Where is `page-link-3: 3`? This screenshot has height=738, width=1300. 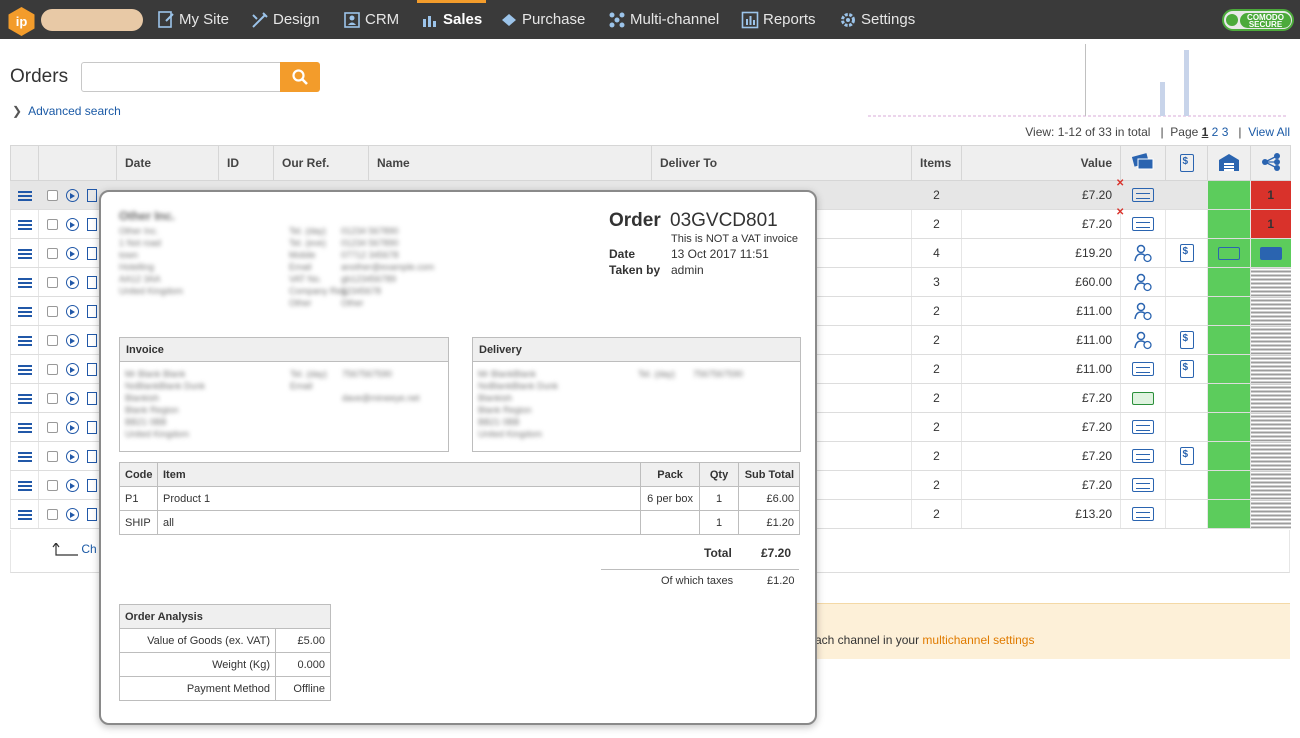
page-link-3: 3 is located at coordinates (1225, 132).